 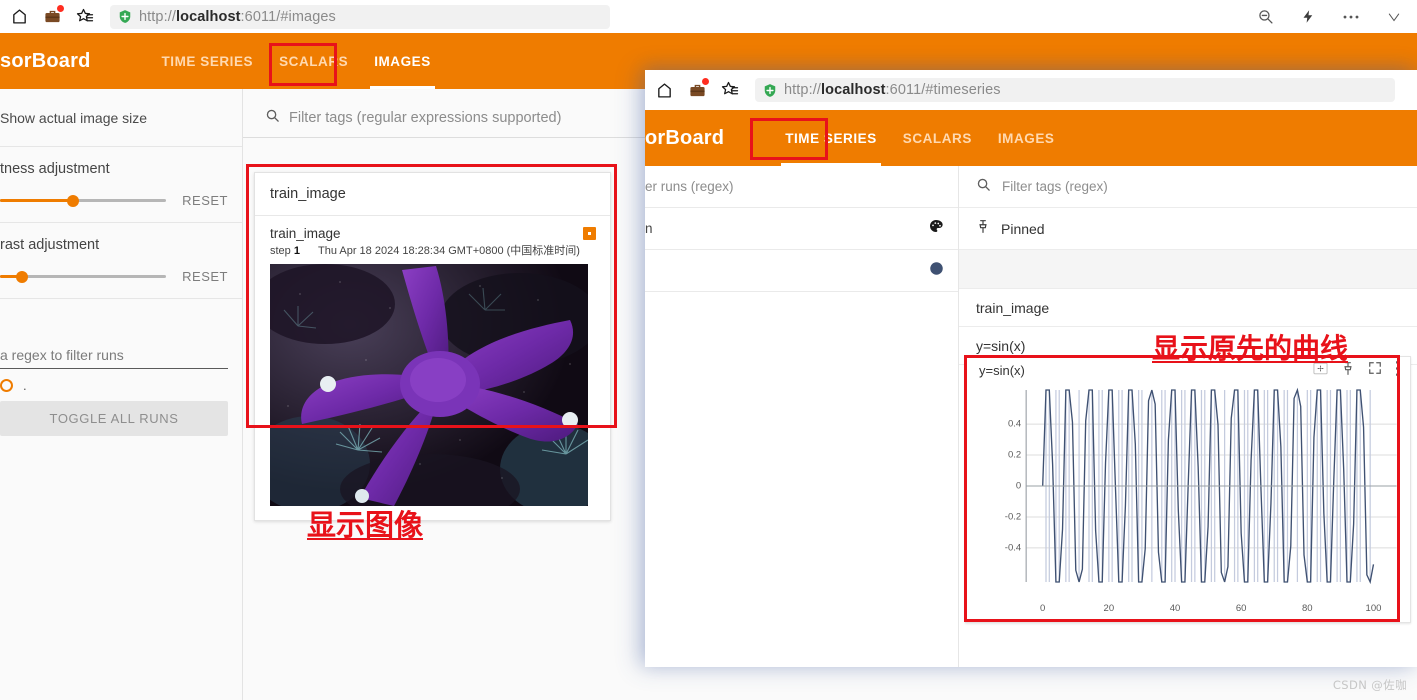 What do you see at coordinates (208, 61) in the screenshot?
I see `tab-time-series-1: TIME SERIES` at bounding box center [208, 61].